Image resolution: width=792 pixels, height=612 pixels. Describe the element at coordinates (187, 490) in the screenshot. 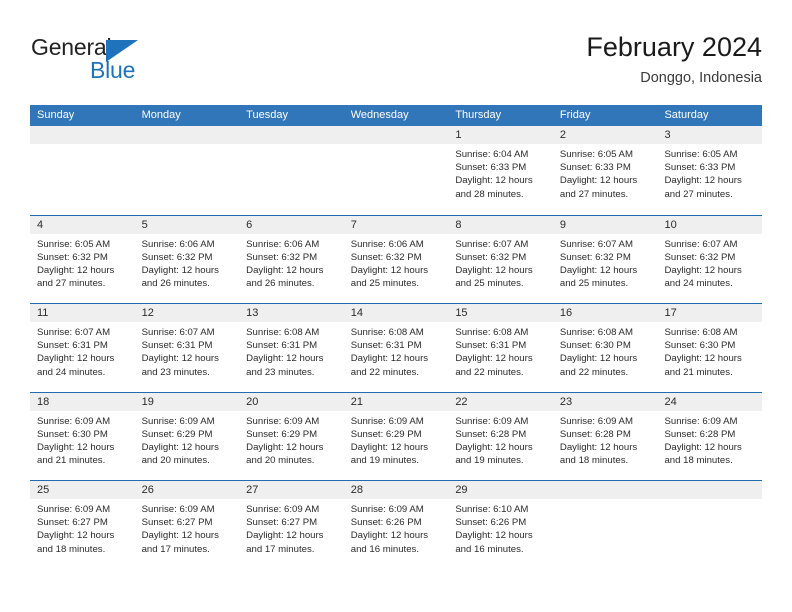

I see `day-number: 26` at that location.